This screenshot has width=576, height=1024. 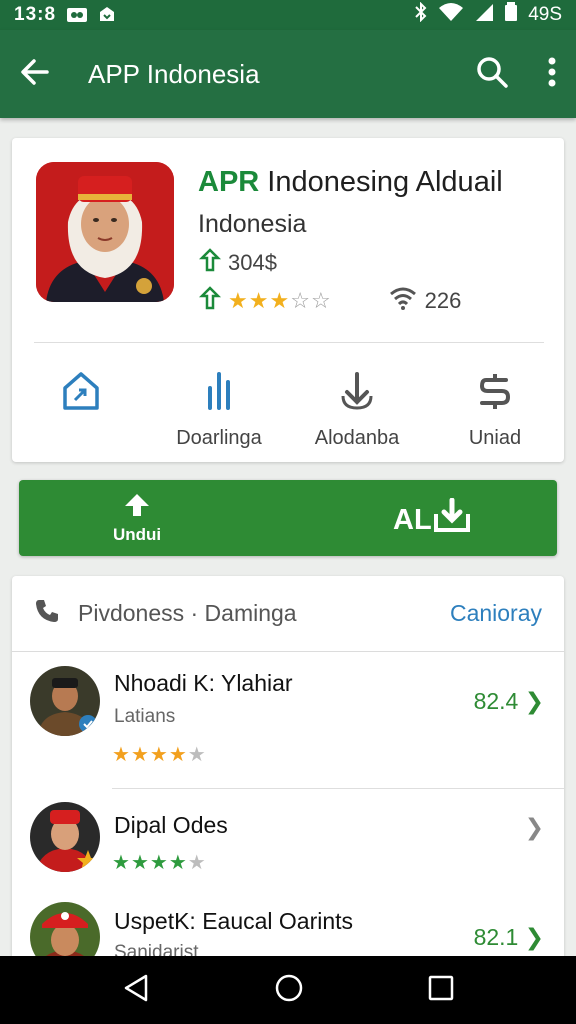 What do you see at coordinates (443, 300) in the screenshot?
I see `wifi-count-value: 226` at bounding box center [443, 300].